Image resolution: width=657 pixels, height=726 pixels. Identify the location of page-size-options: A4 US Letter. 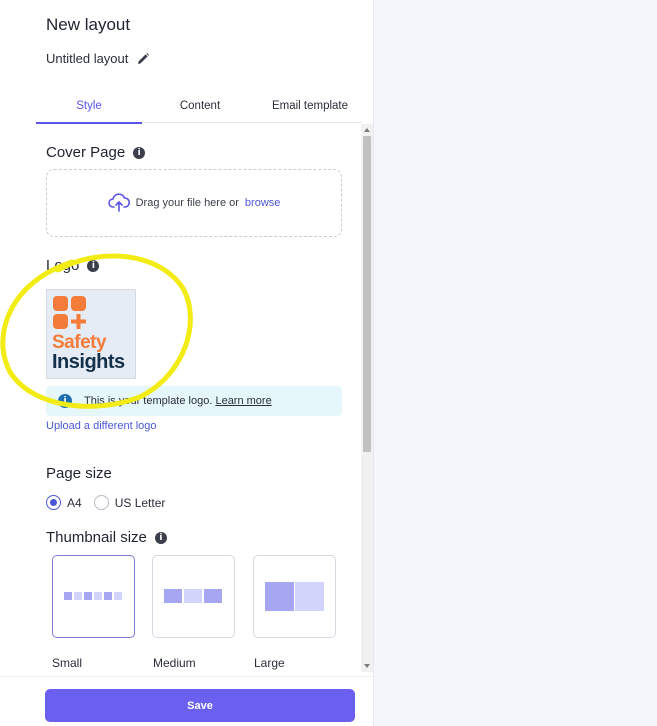
(108, 502).